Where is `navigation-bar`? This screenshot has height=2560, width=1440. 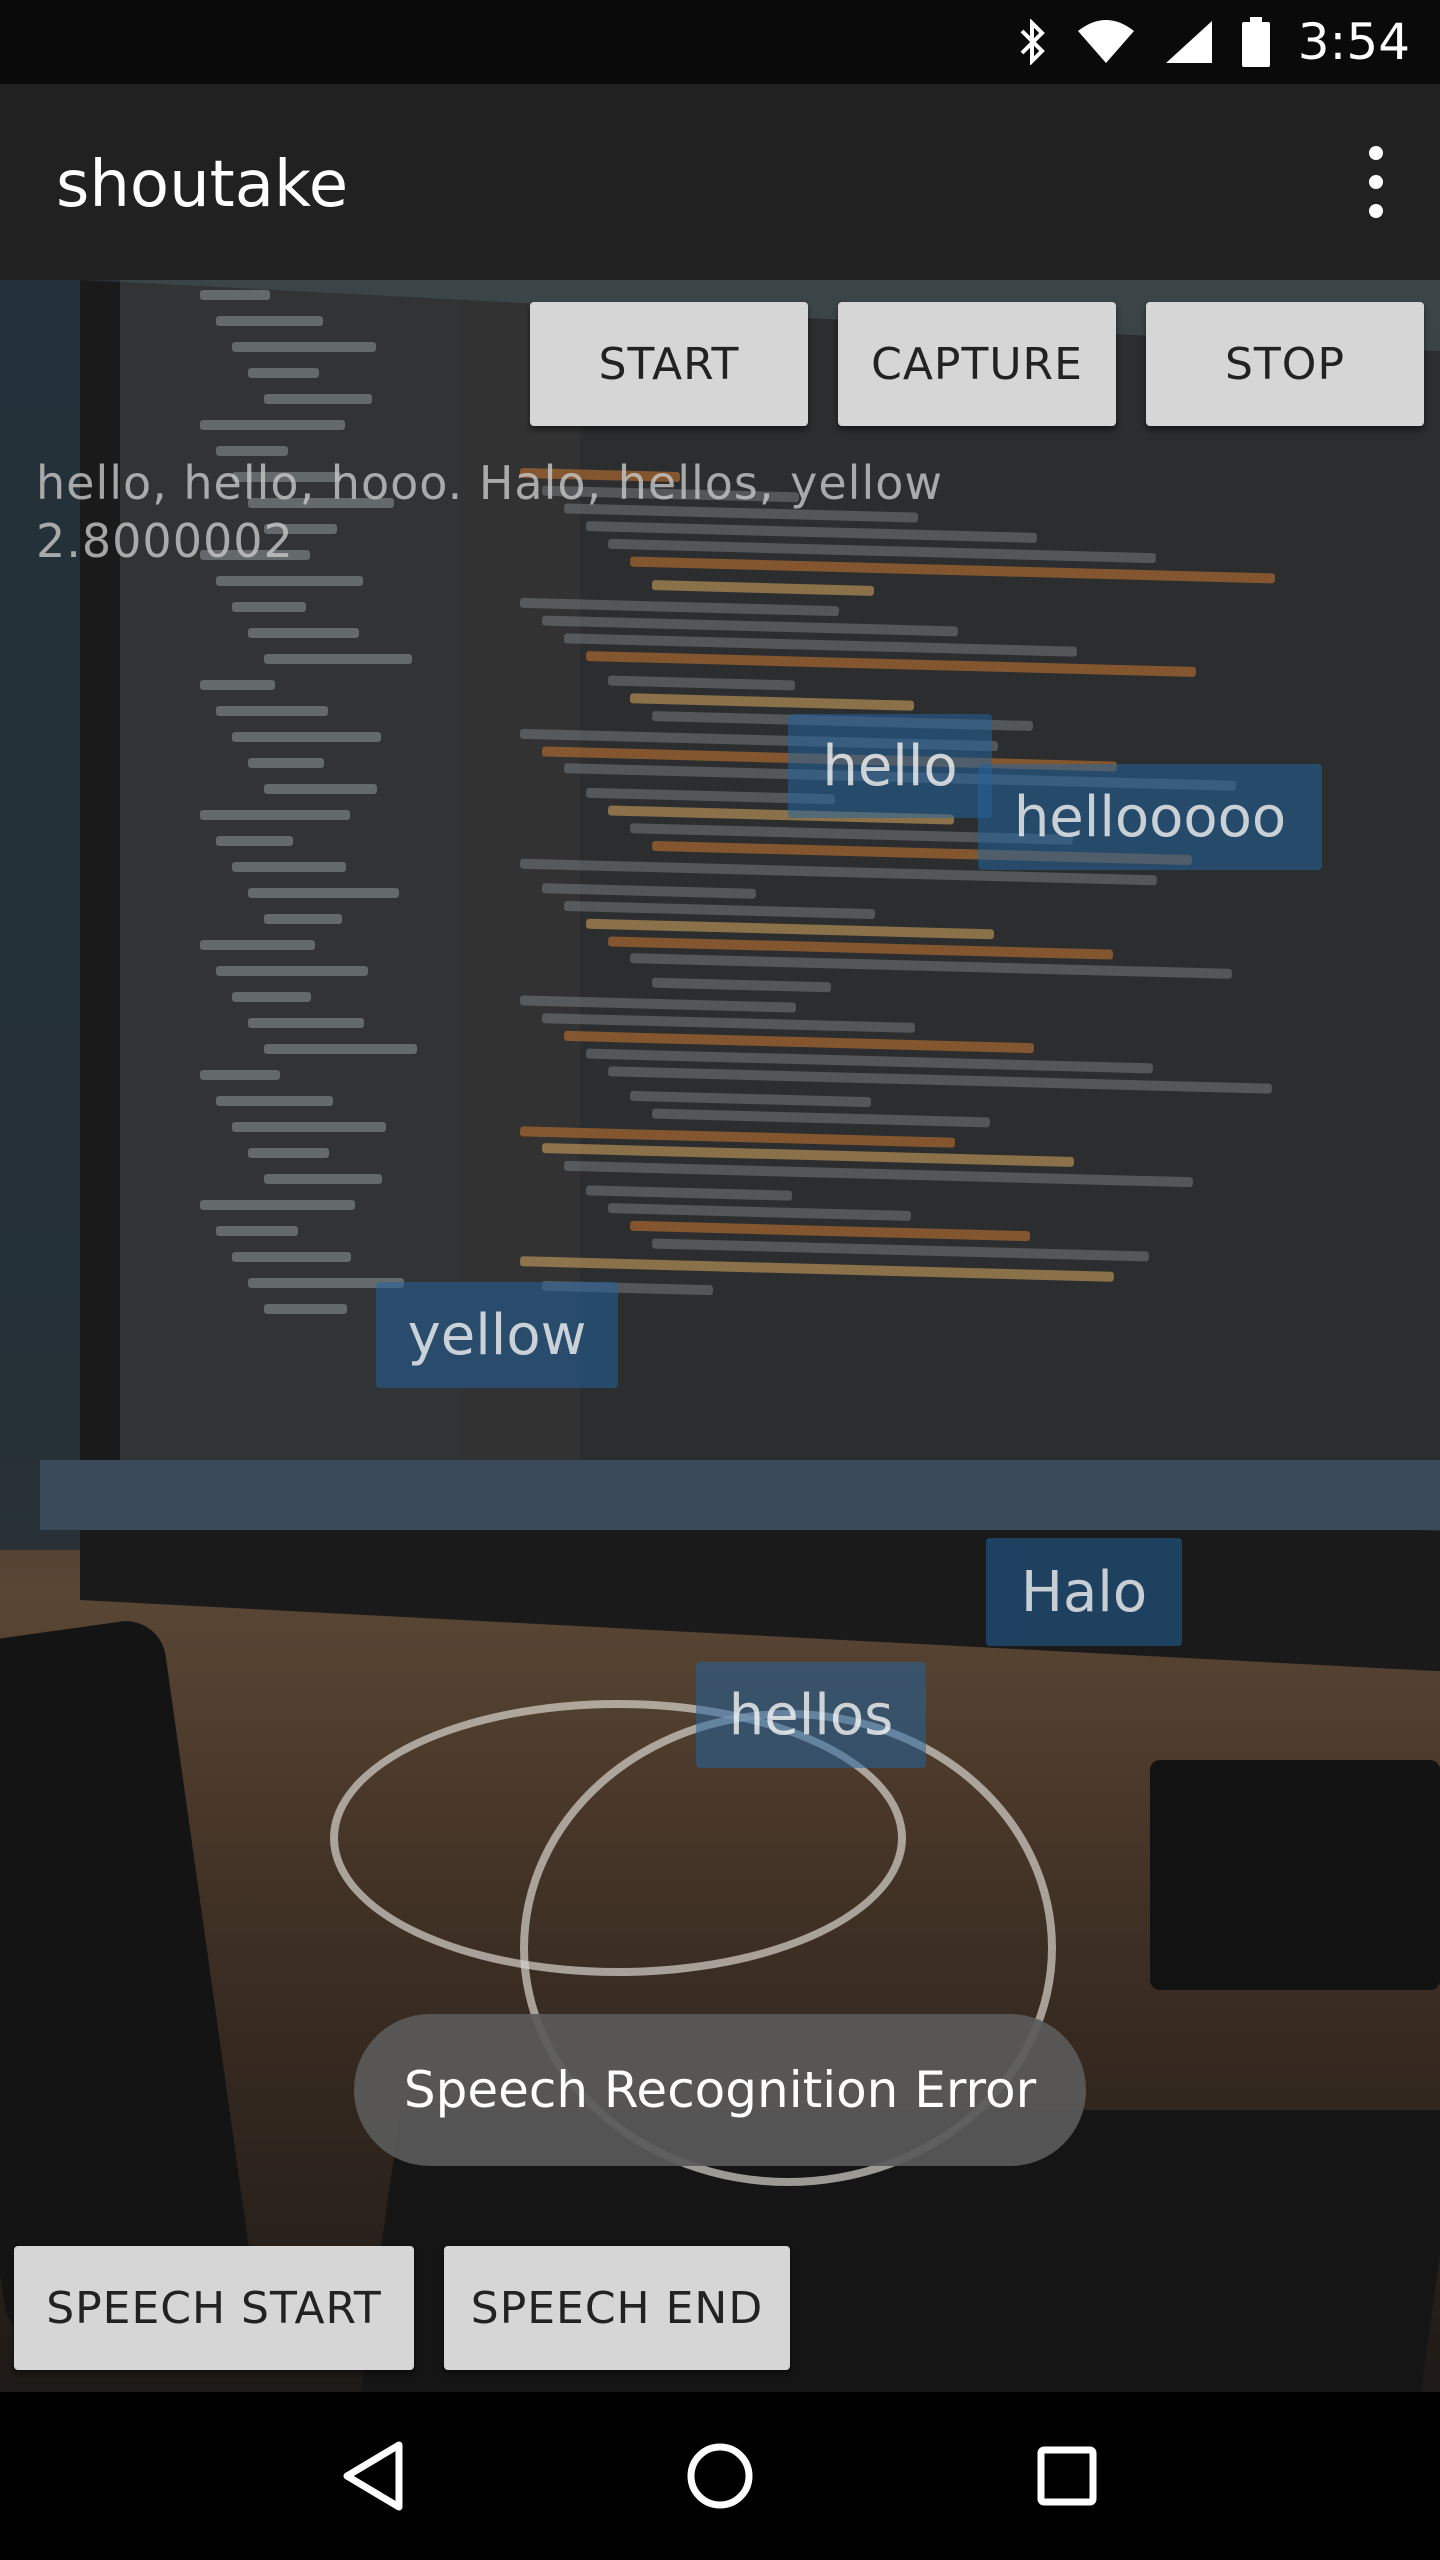 navigation-bar is located at coordinates (720, 2476).